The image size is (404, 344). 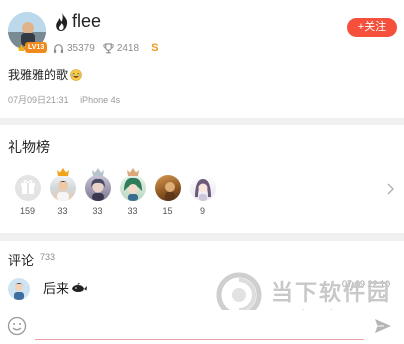 What do you see at coordinates (58, 48) in the screenshot?
I see `headphones-icon` at bounding box center [58, 48].